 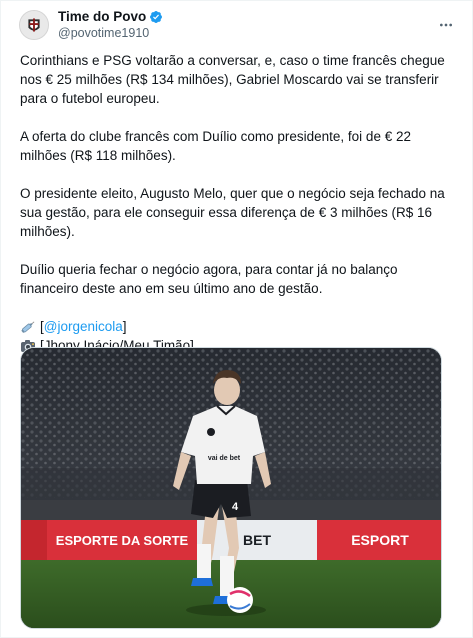 I want to click on board-right-text: ESPORT, so click(x=380, y=540).